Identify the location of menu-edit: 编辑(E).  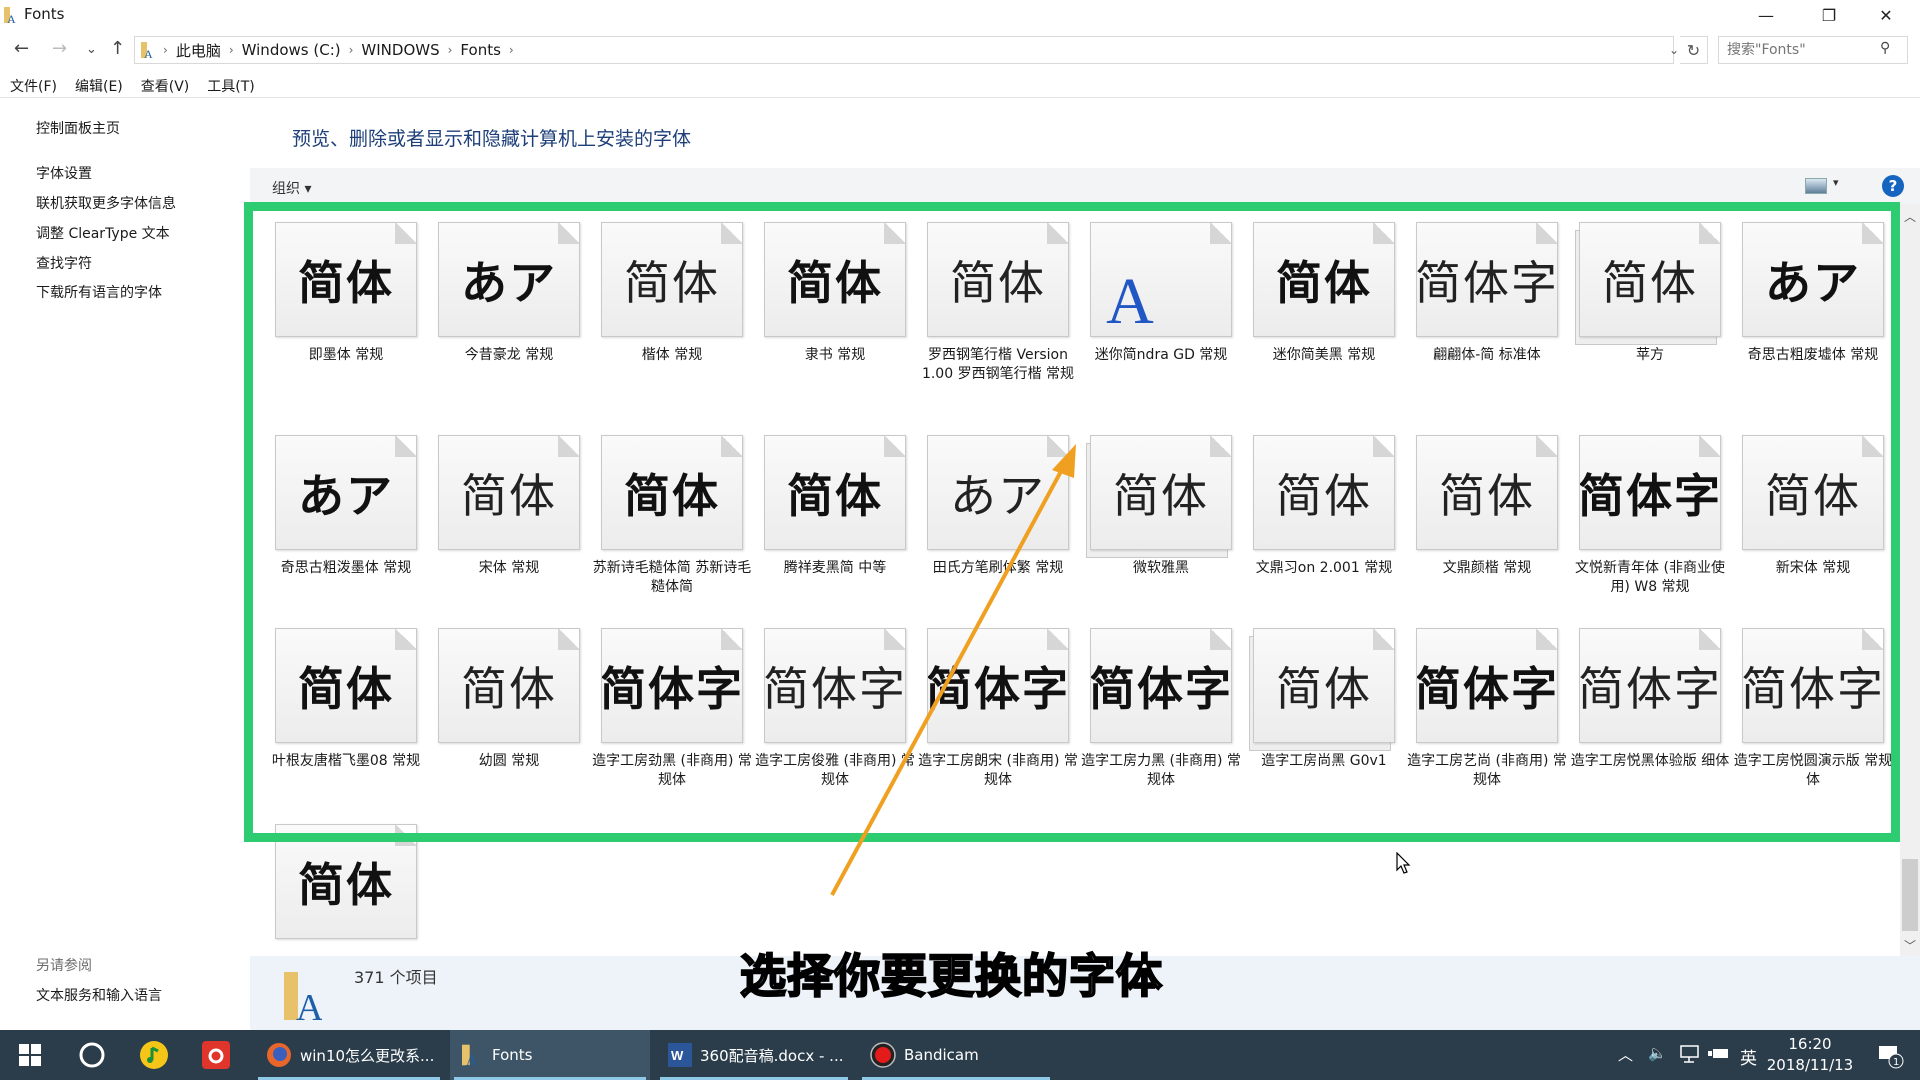
(98, 85).